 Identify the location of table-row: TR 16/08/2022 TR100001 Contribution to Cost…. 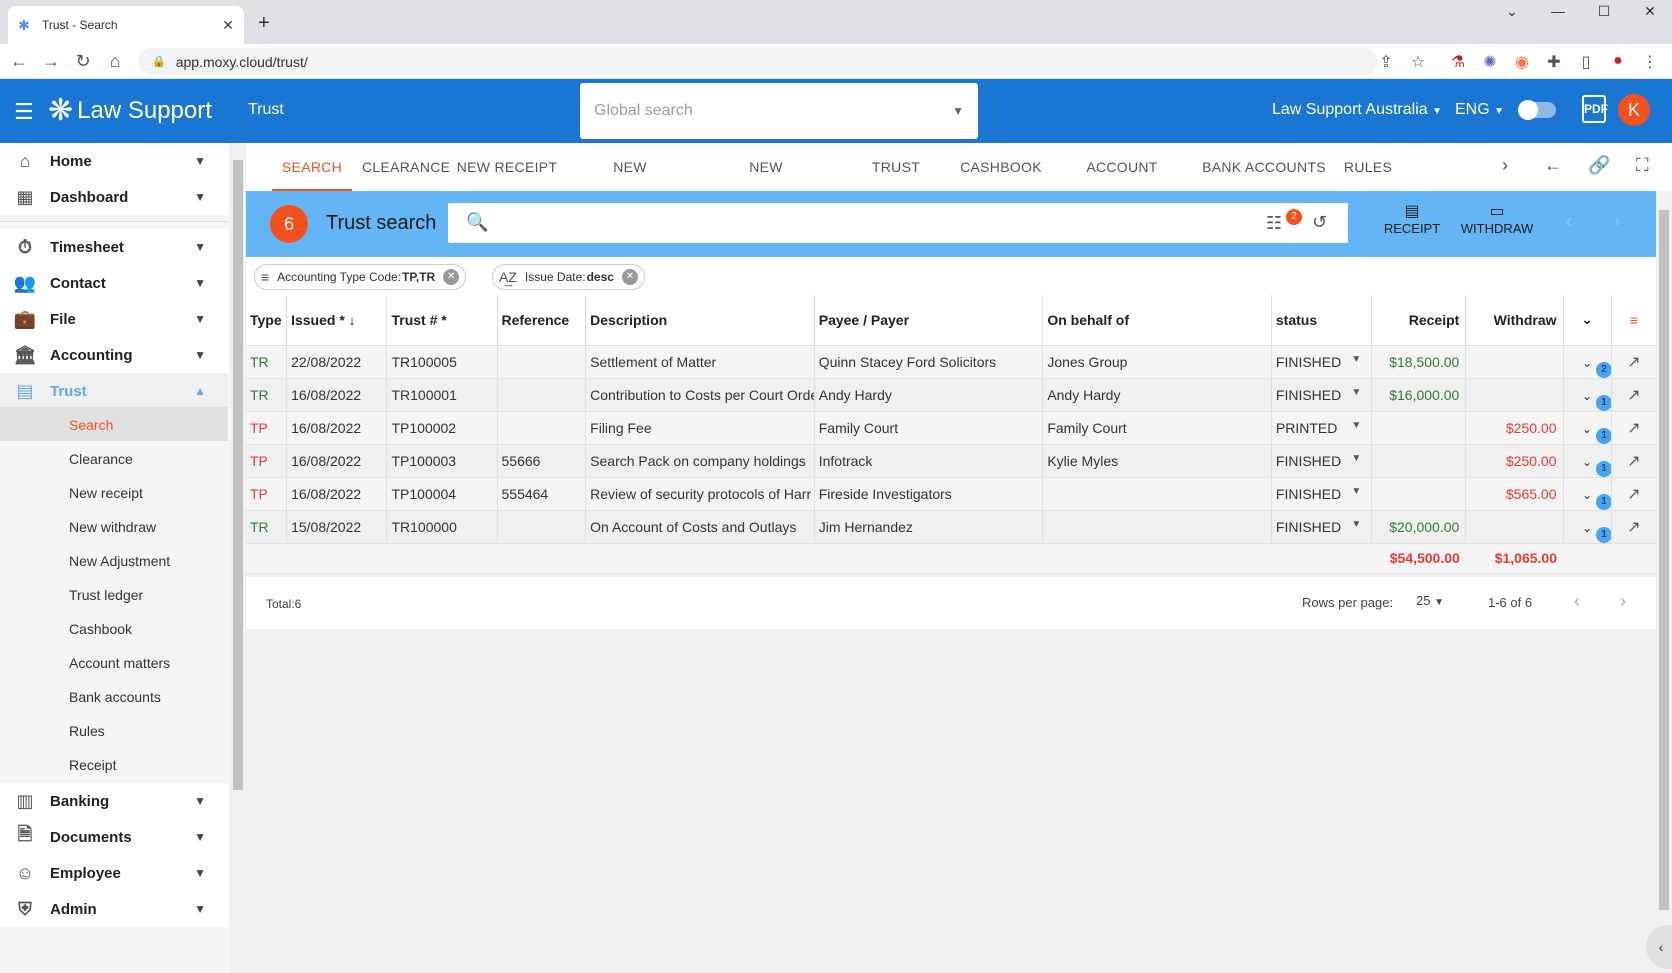
(951, 395).